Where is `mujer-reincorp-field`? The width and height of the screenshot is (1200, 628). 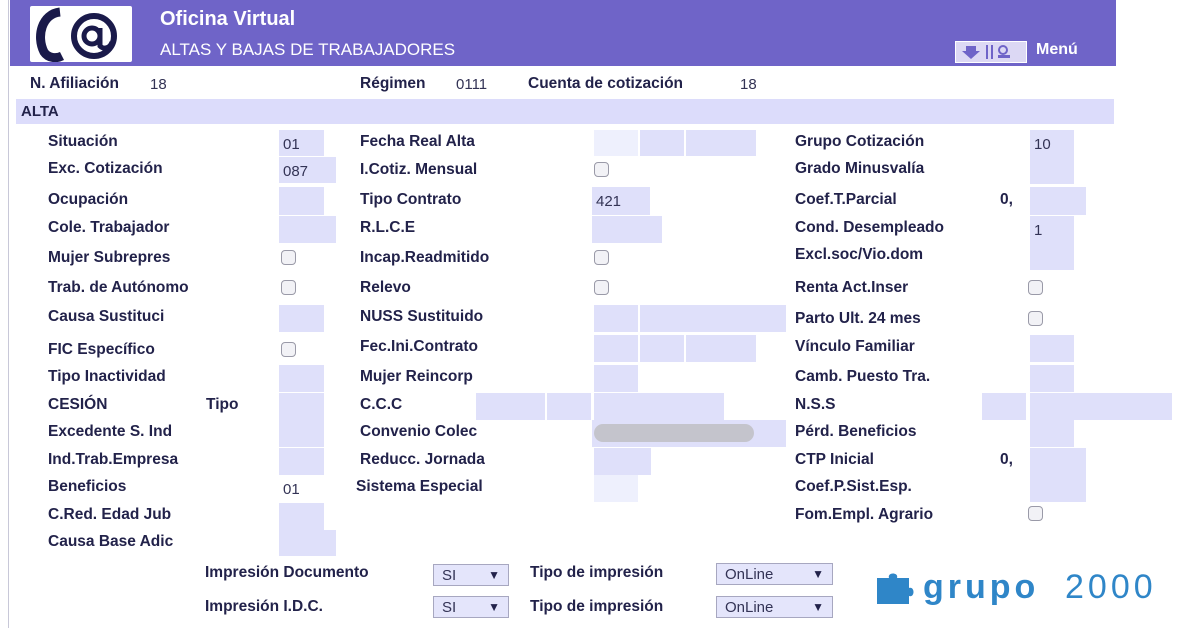 mujer-reincorp-field is located at coordinates (616, 378).